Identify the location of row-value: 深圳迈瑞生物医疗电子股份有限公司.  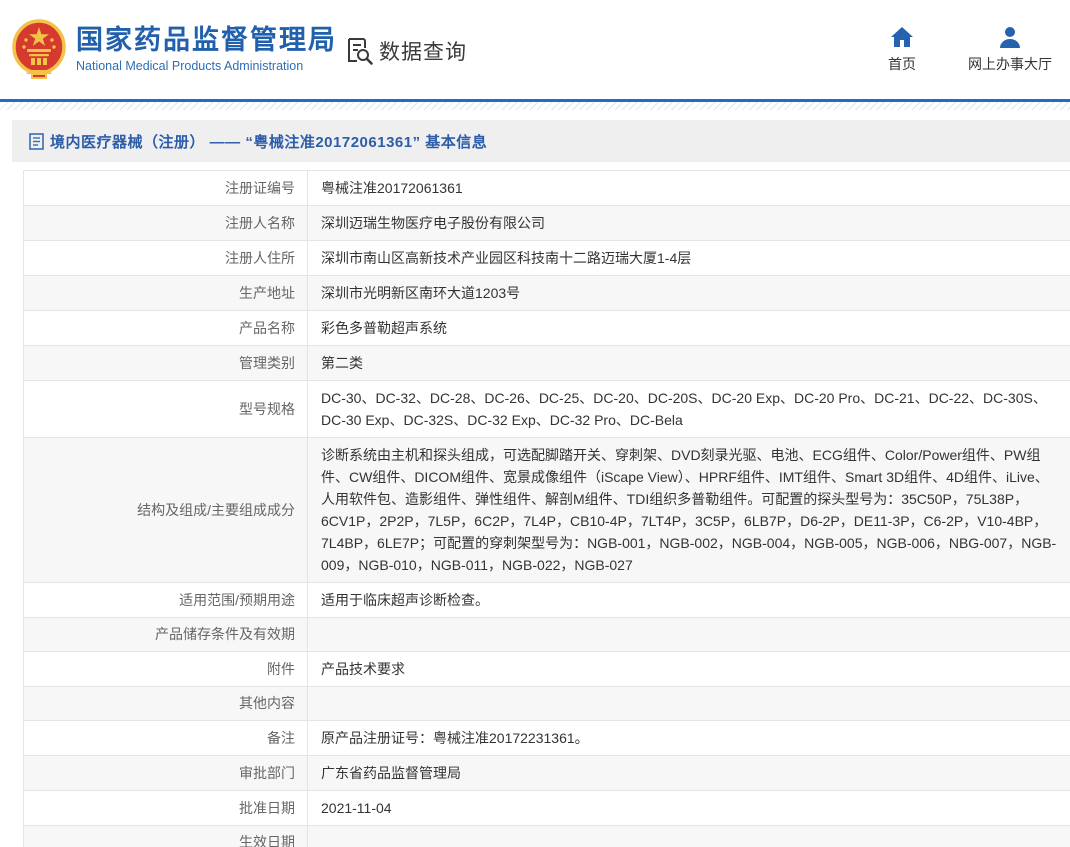
(433, 223).